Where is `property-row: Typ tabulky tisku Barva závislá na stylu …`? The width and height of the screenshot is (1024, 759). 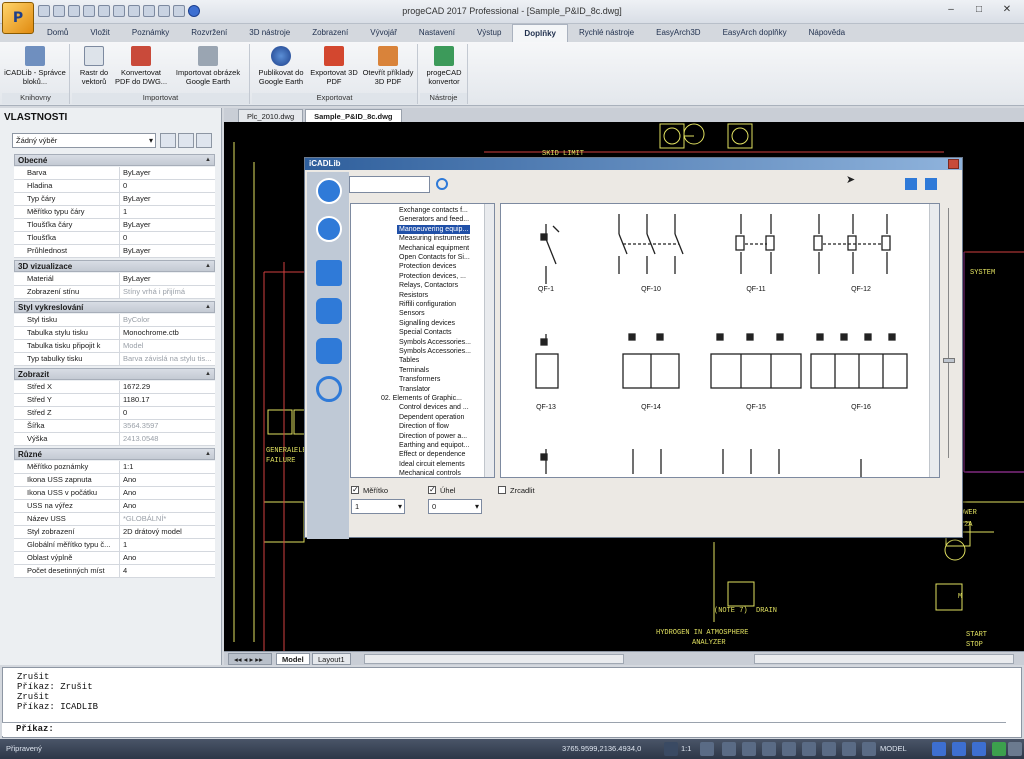
property-row: Typ tabulky tisku Barva závislá na stylu … is located at coordinates (114, 359).